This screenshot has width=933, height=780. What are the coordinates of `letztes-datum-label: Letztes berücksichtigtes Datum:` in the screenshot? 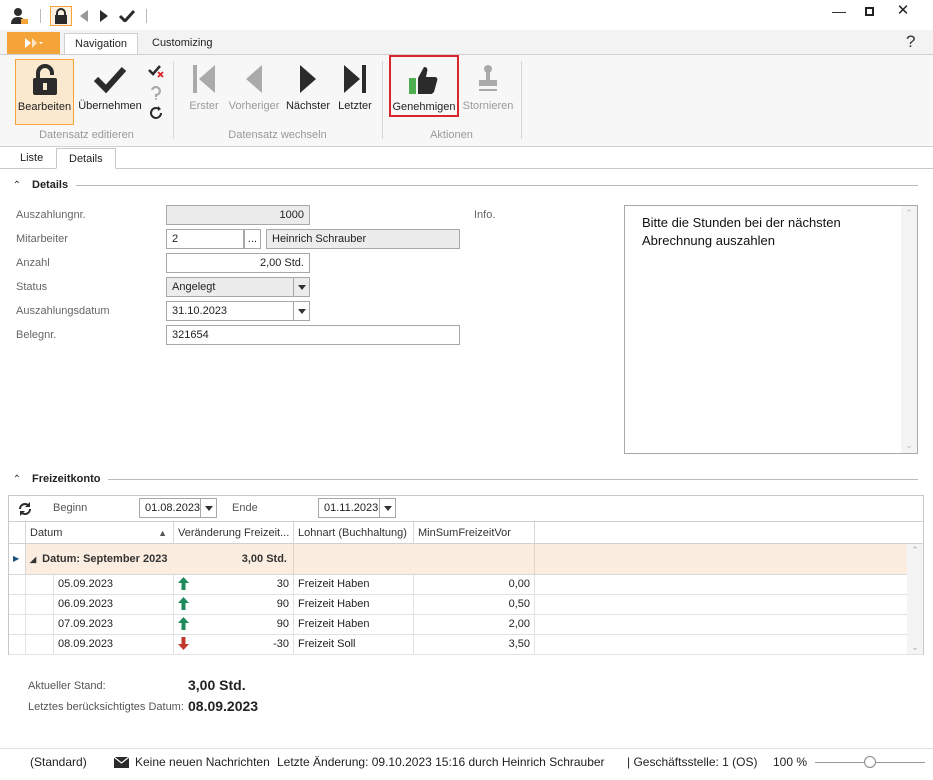 It's located at (106, 707).